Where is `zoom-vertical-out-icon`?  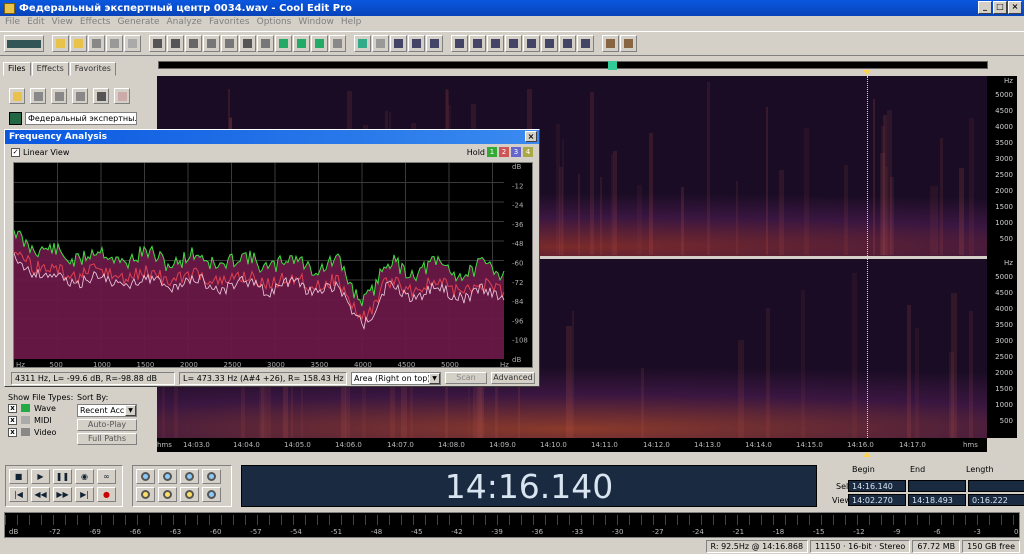
zoom-vertical-out-icon is located at coordinates (211, 494).